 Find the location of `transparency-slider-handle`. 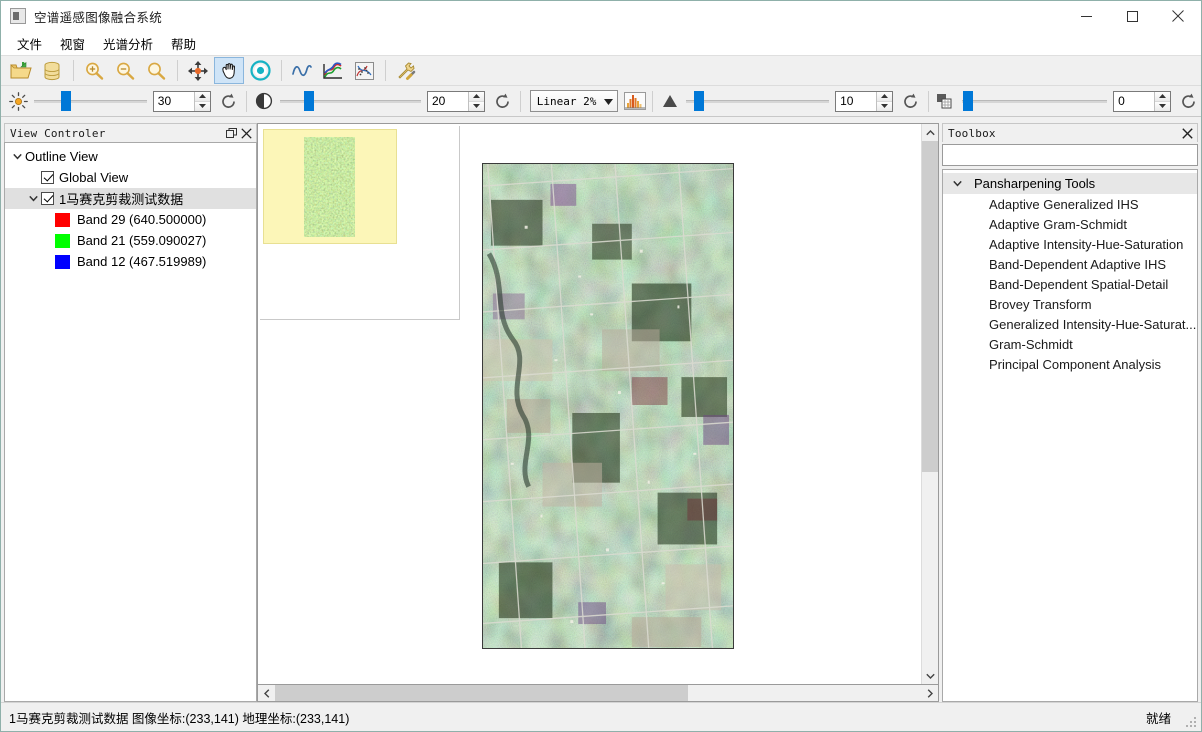

transparency-slider-handle is located at coordinates (968, 101).